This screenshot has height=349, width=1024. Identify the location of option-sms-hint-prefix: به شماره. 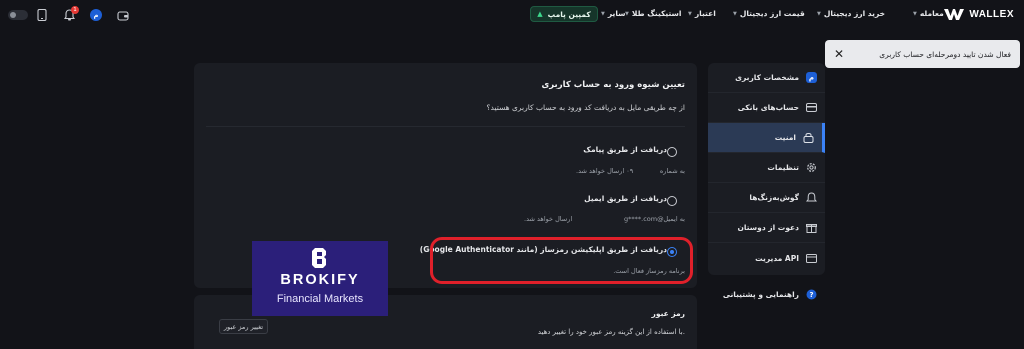
(672, 171).